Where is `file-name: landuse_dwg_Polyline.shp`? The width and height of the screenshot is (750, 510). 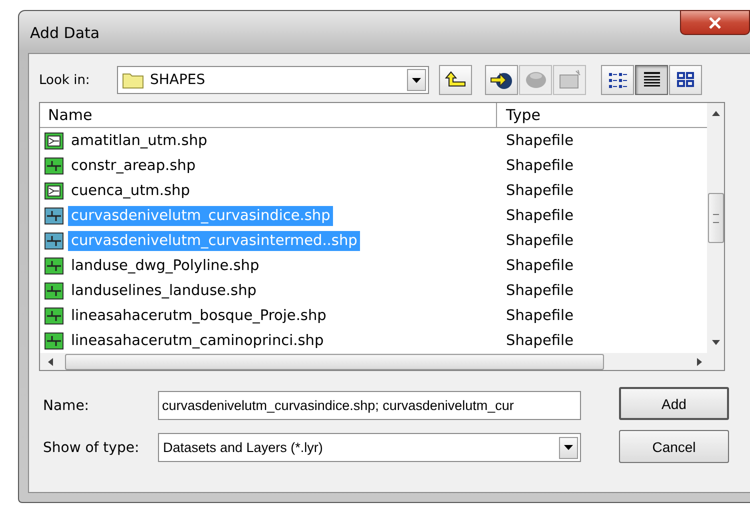
file-name: landuse_dwg_Polyline.shp is located at coordinates (165, 266).